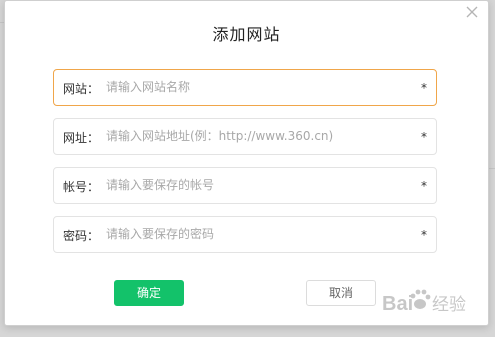  Describe the element at coordinates (246, 34) in the screenshot. I see `dialog-title: 添加网站` at that location.